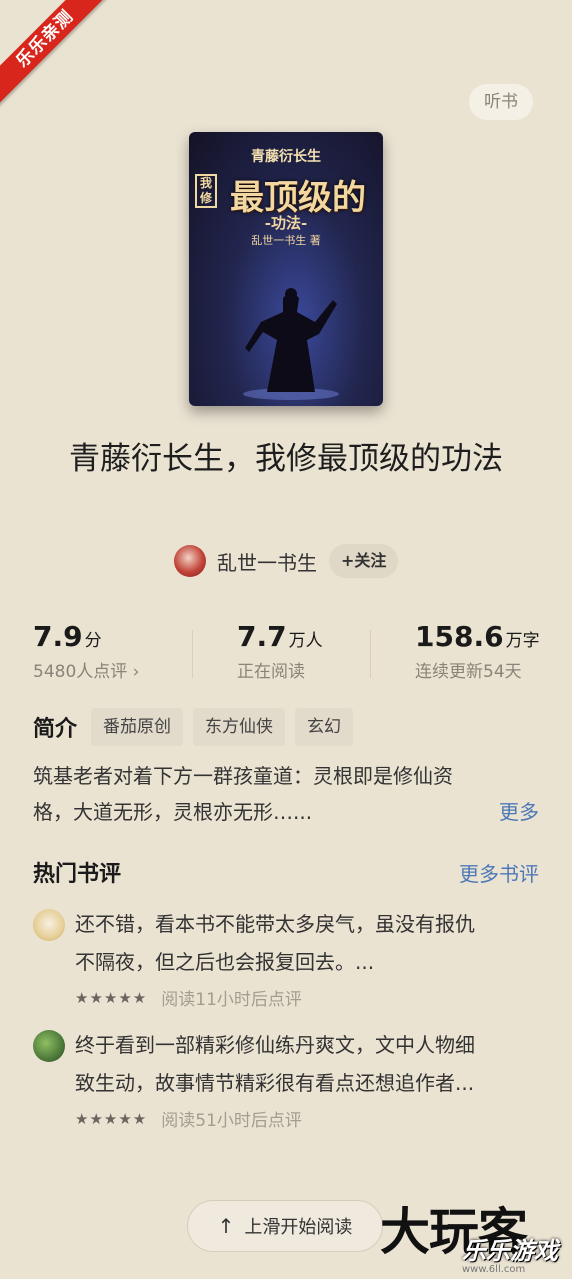 Image resolution: width=572 pixels, height=1279 pixels. What do you see at coordinates (522, 641) in the screenshot?
I see `words-unit: 万字` at bounding box center [522, 641].